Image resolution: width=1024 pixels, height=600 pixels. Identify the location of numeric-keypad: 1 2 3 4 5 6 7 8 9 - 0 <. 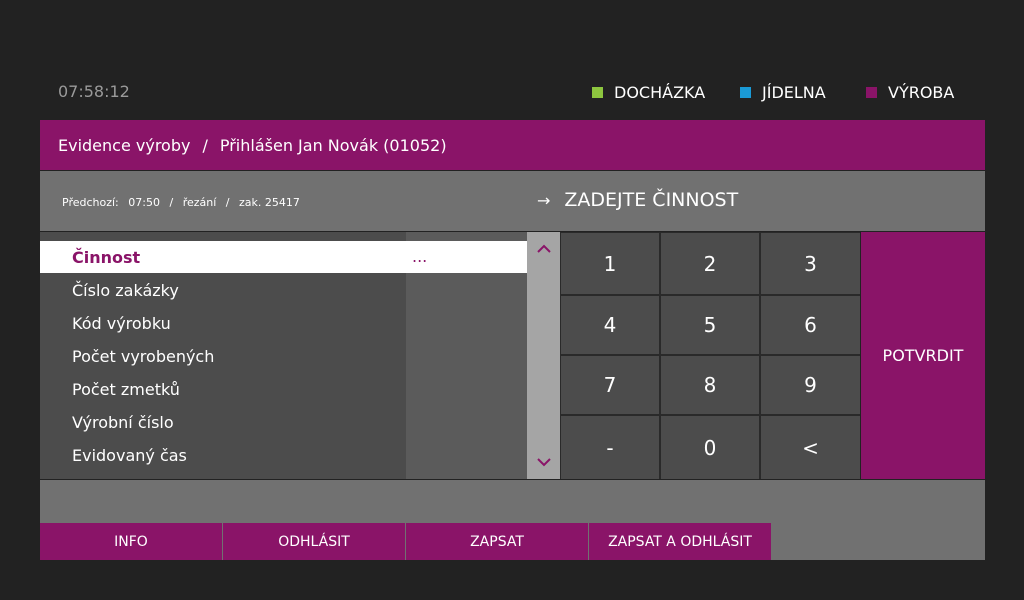
(710, 355).